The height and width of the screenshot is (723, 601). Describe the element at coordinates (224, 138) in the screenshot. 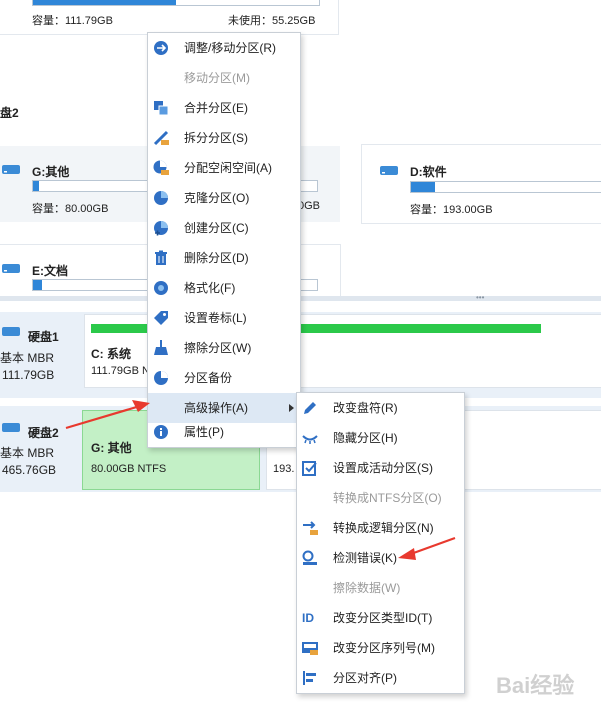

I see `menu-item-split: 拆分分区(S)` at that location.